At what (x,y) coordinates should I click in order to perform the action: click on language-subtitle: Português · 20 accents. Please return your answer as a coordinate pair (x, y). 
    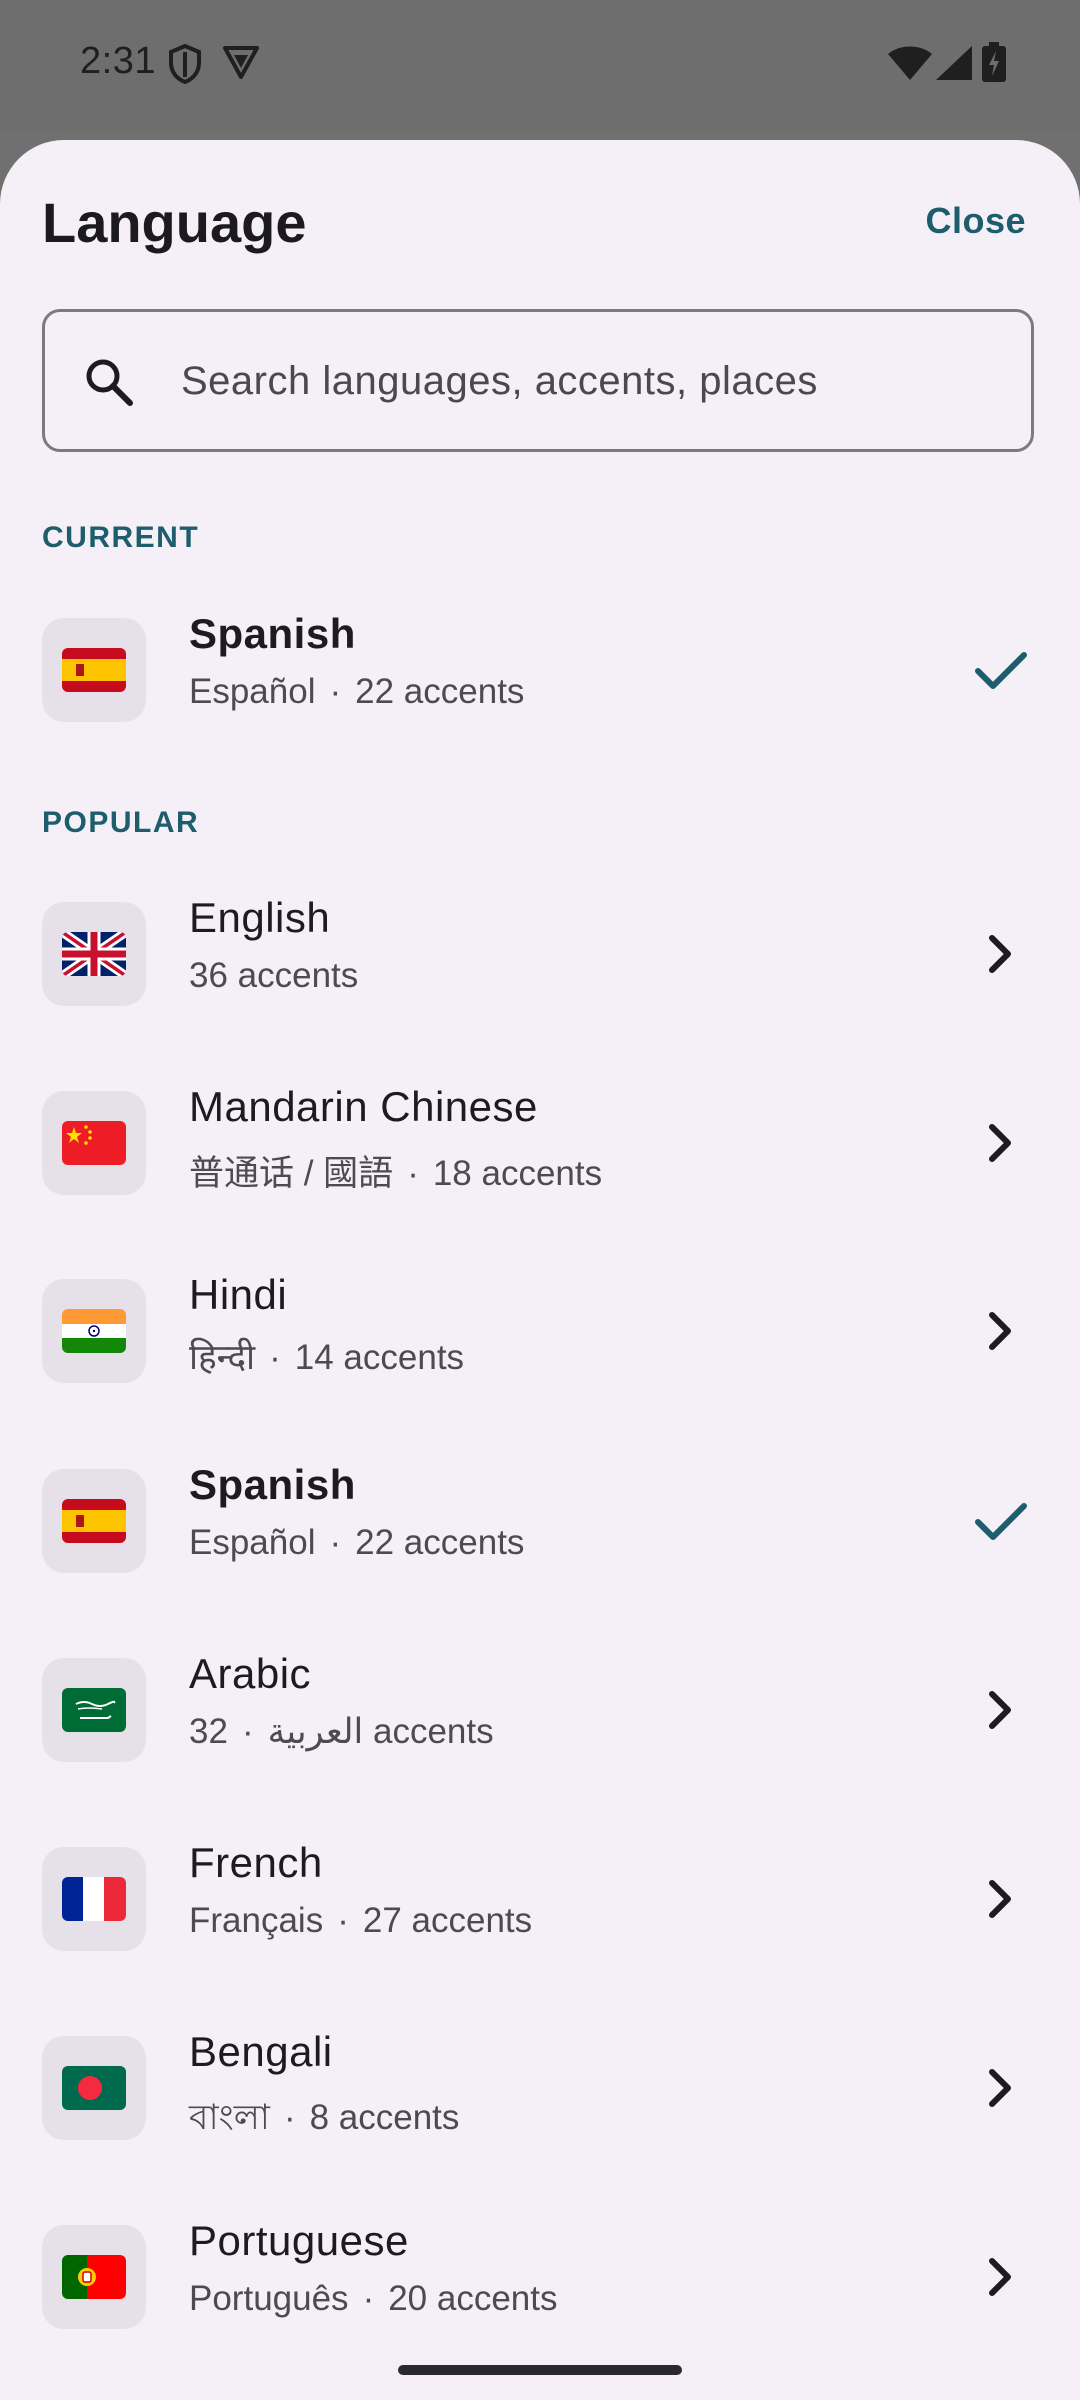
    Looking at the image, I should click on (373, 2299).